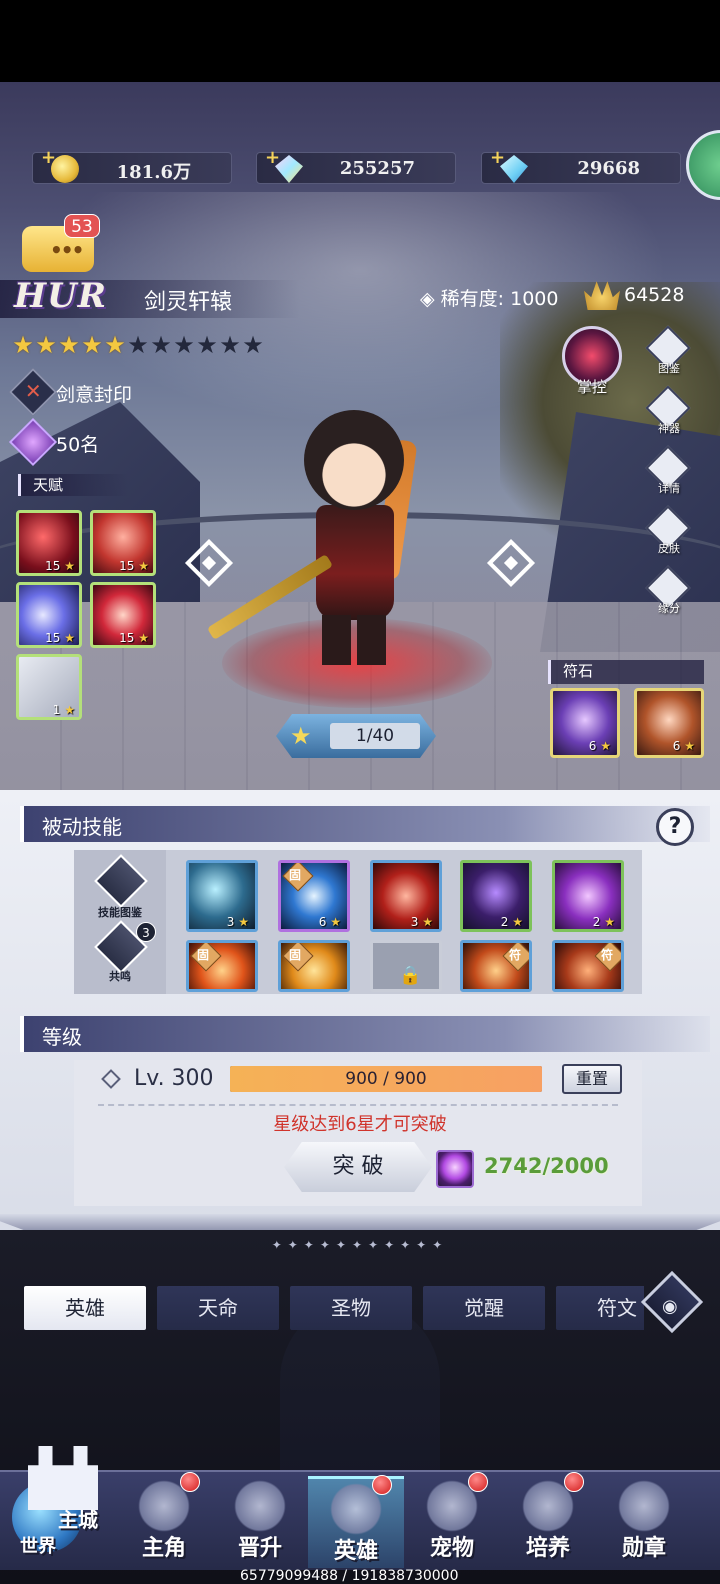  I want to click on side-btn-codex: 图鉴, so click(668, 350).